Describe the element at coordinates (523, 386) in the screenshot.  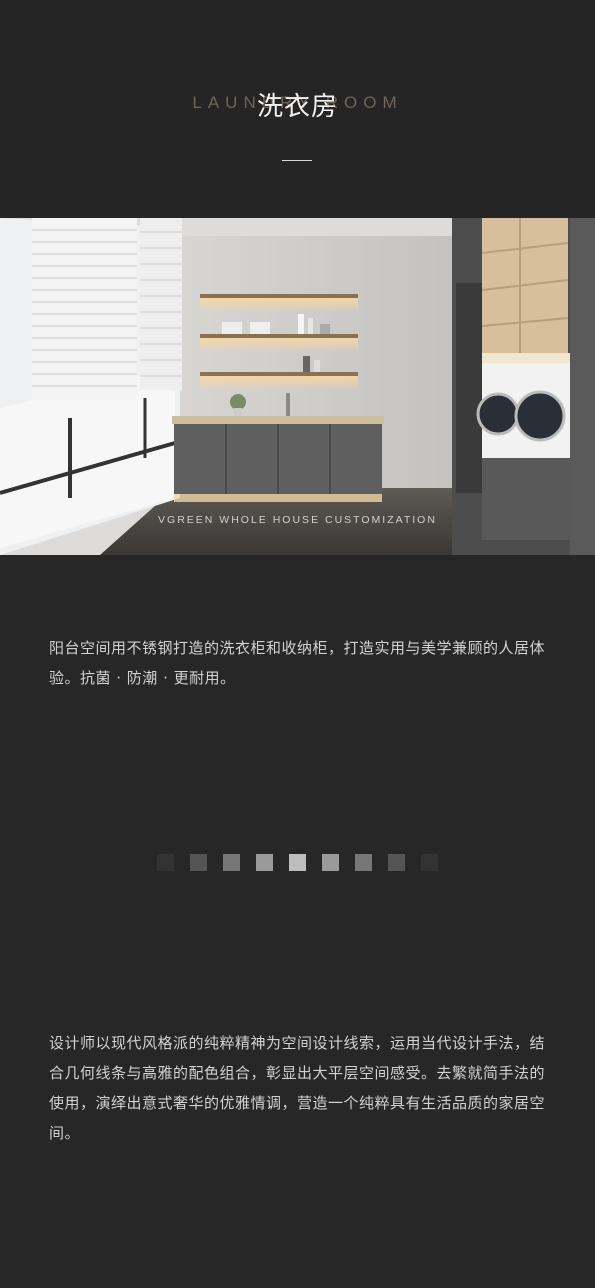
I see `laundry-cabinet` at that location.